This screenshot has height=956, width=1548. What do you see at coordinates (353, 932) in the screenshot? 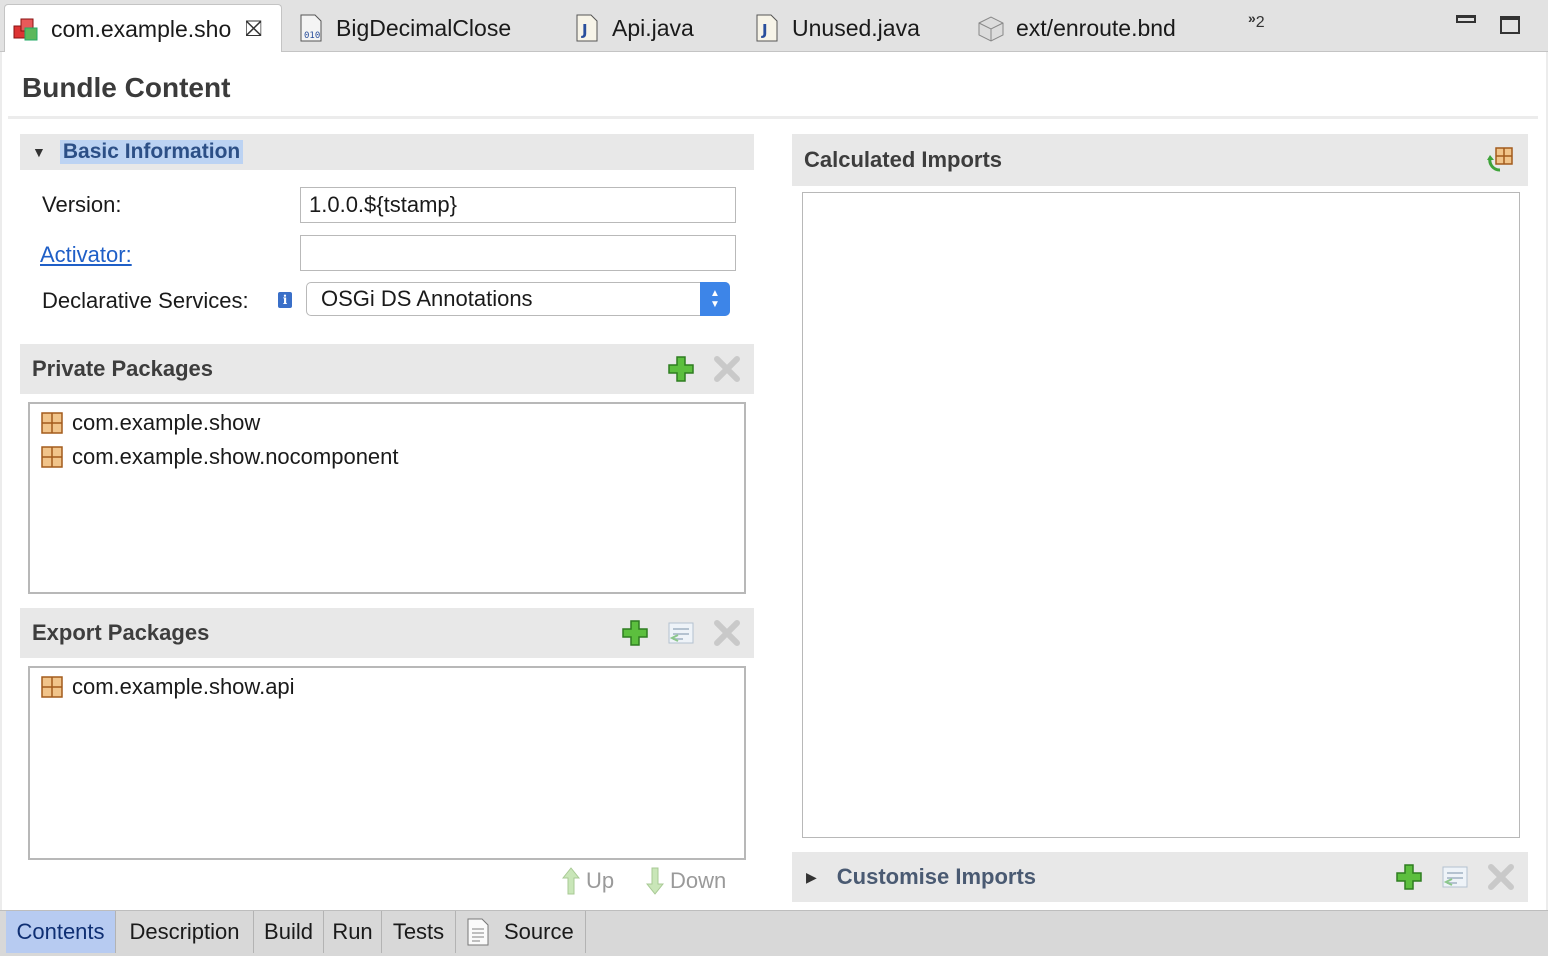
I see `page-tab-run: Run` at bounding box center [353, 932].